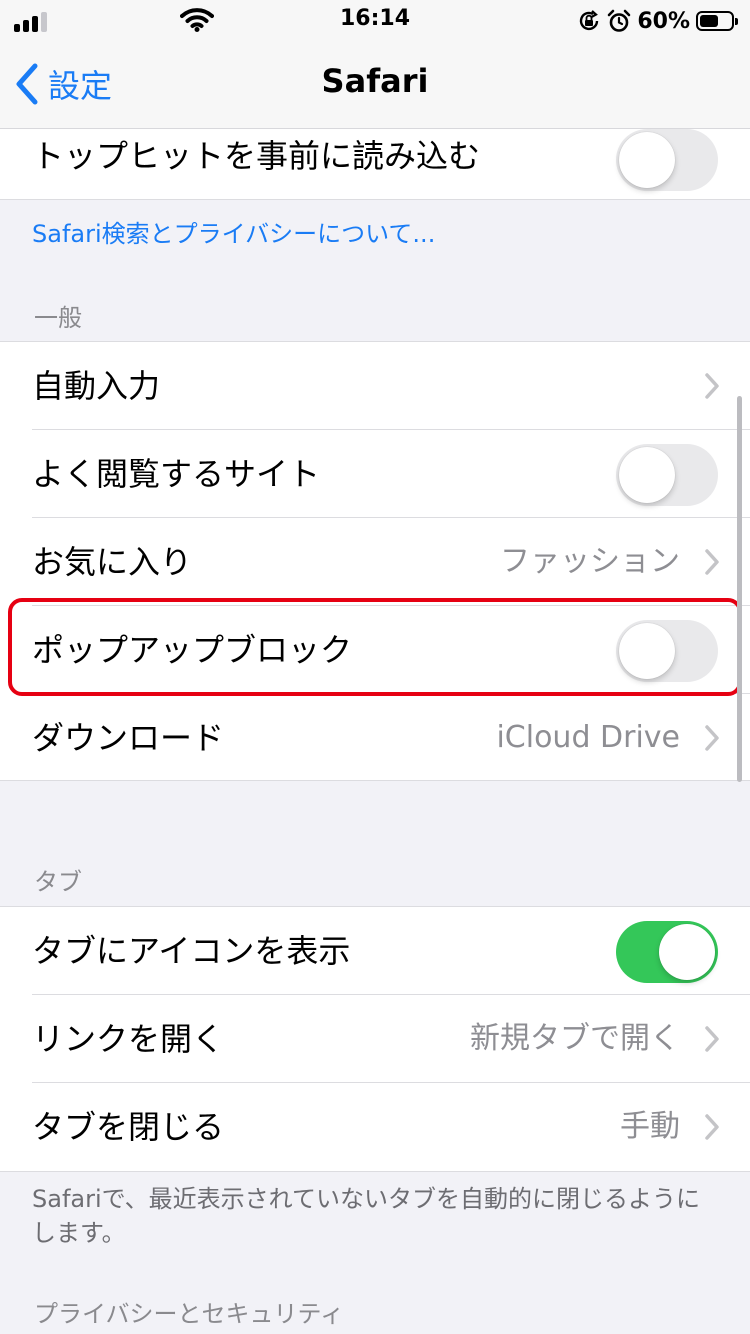  I want to click on orientation-lock-icon, so click(589, 20).